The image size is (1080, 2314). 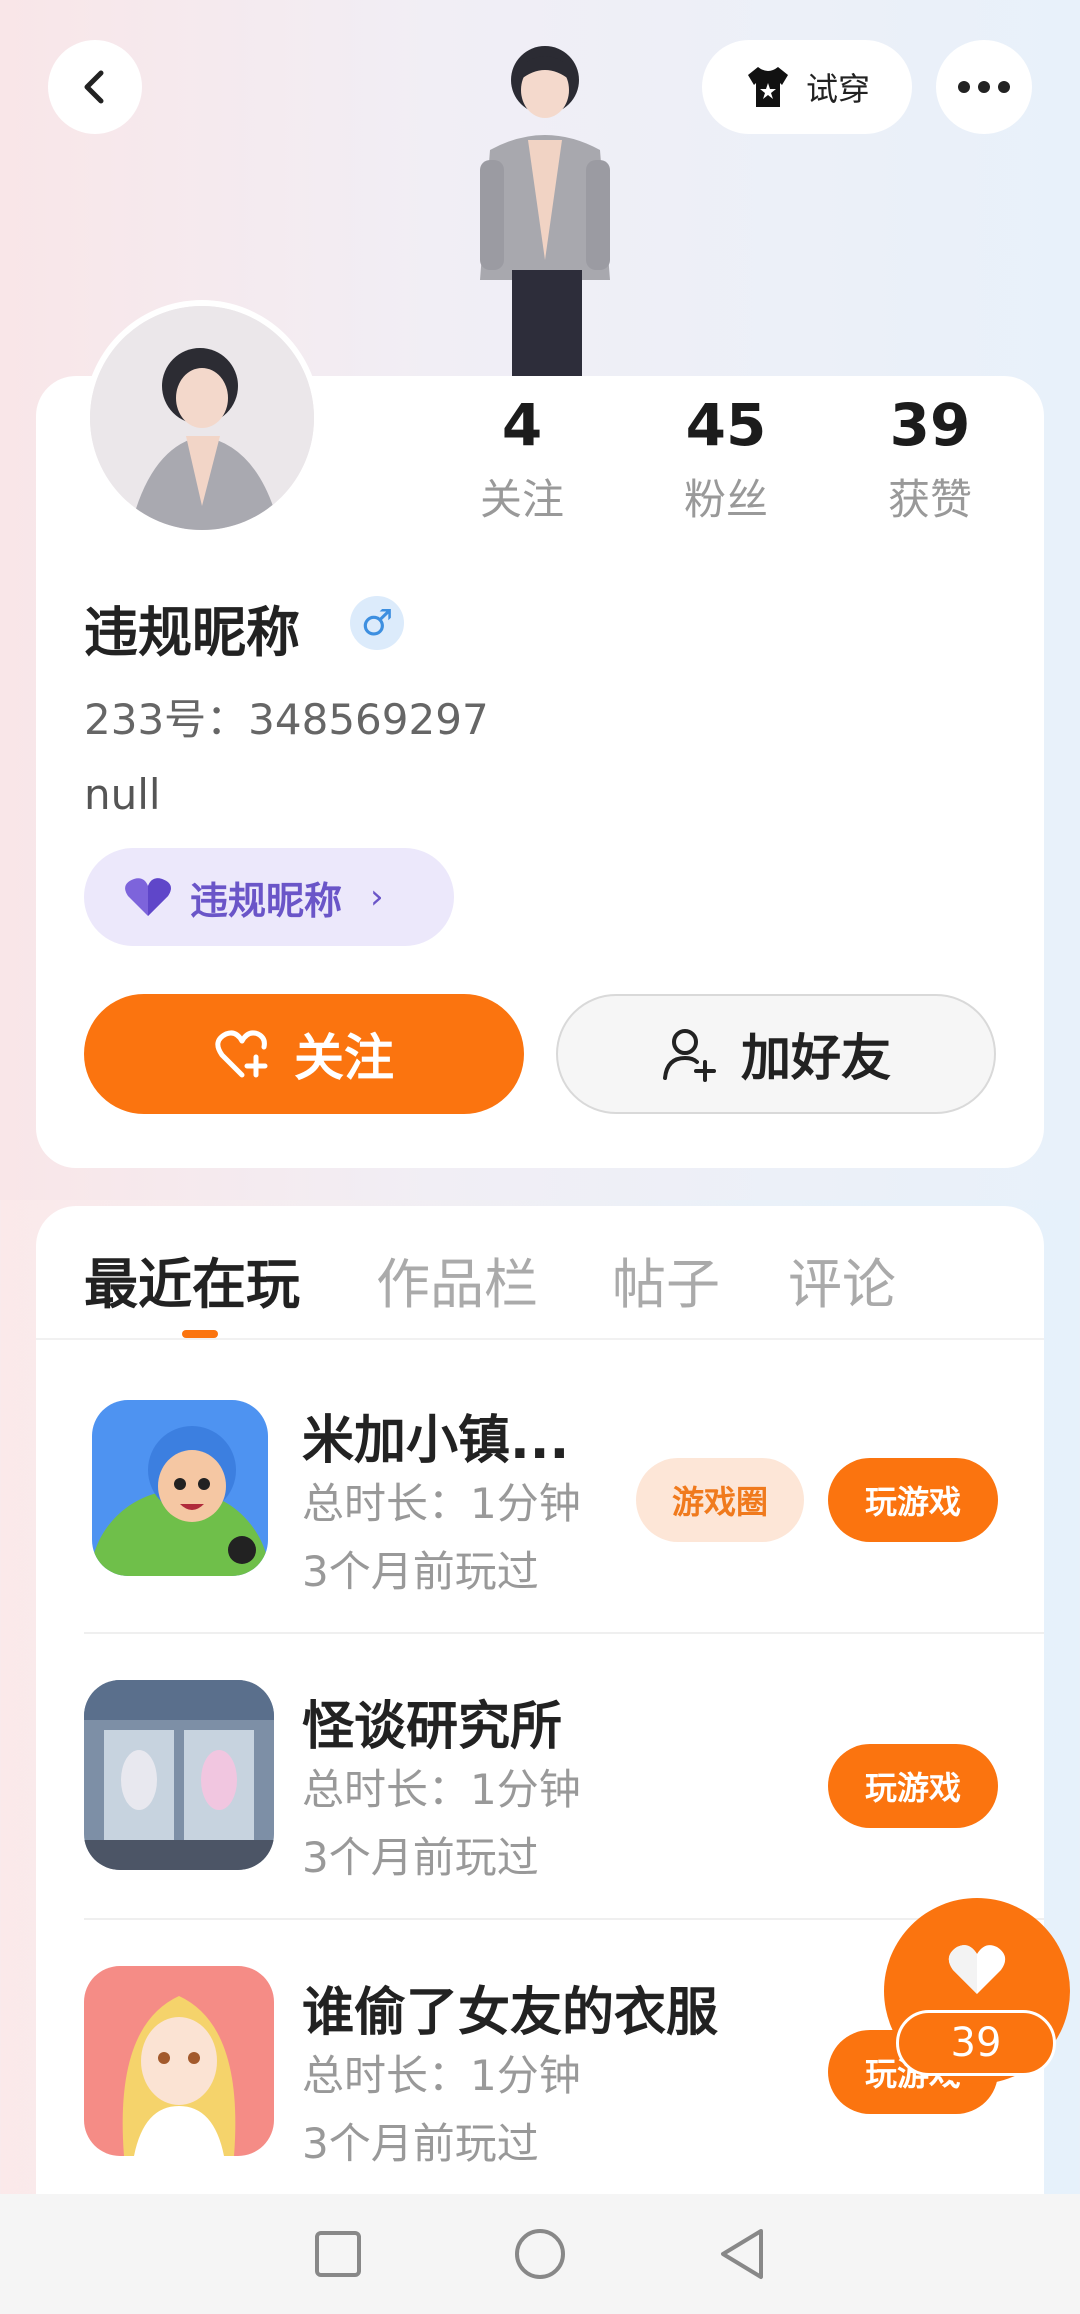 What do you see at coordinates (457, 1279) in the screenshot?
I see `tab-works: 作品栏` at bounding box center [457, 1279].